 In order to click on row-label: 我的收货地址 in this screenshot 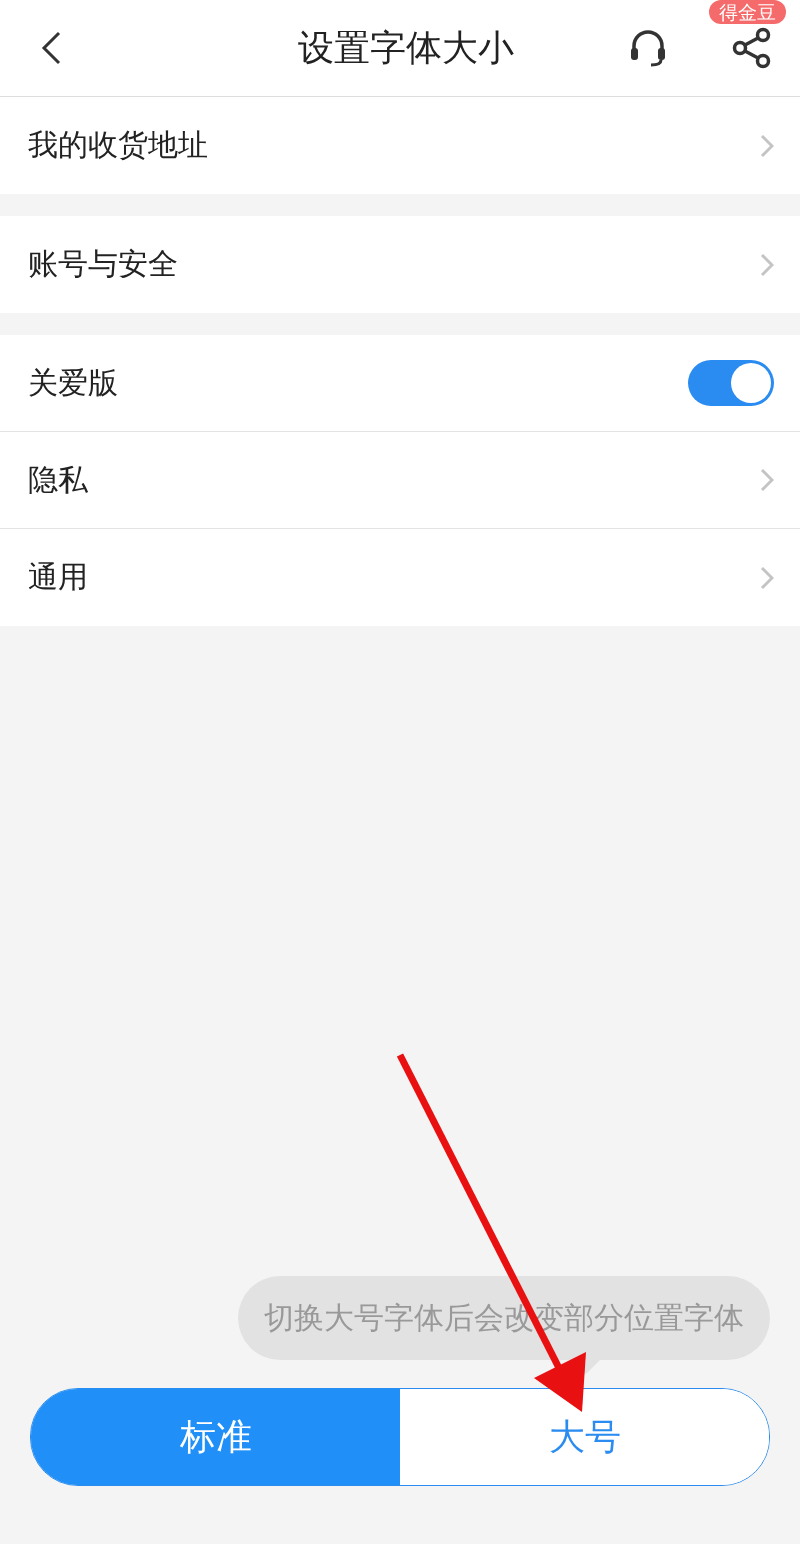, I will do `click(118, 145)`.